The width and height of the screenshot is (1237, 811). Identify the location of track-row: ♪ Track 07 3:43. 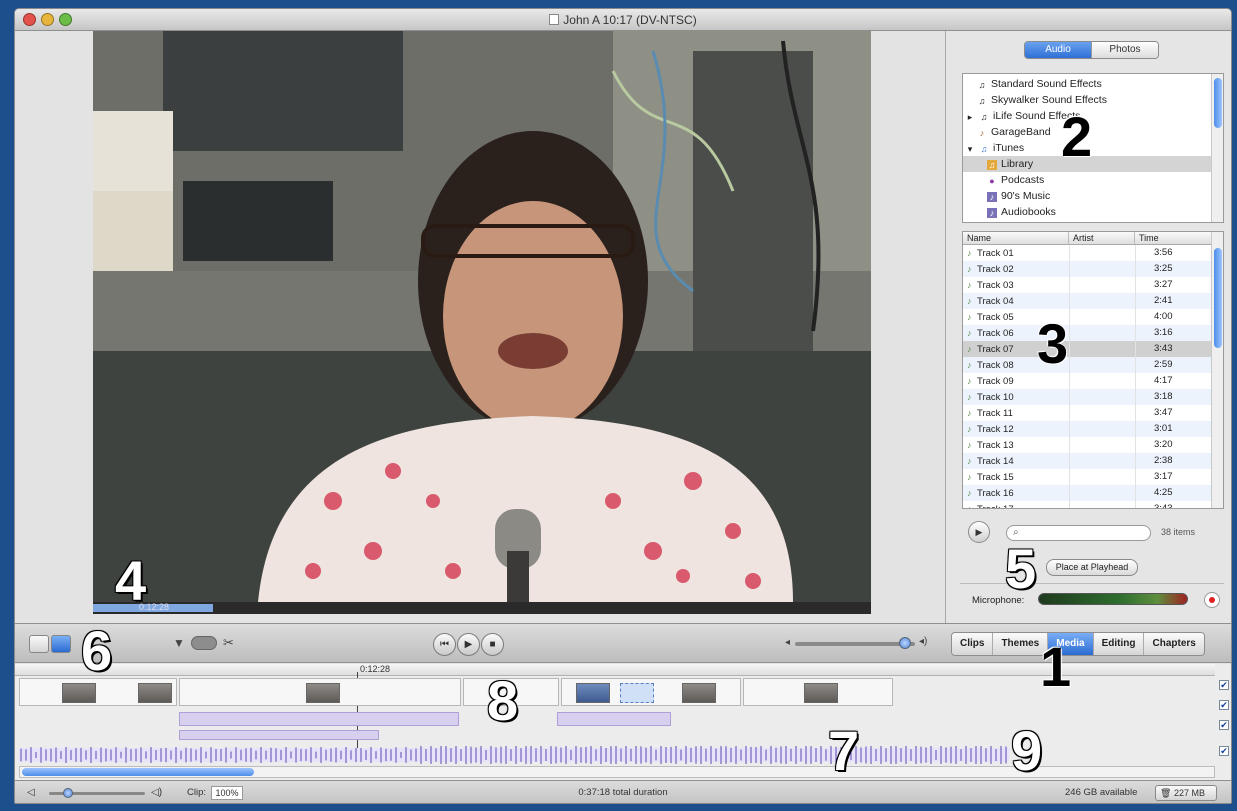
(1088, 349).